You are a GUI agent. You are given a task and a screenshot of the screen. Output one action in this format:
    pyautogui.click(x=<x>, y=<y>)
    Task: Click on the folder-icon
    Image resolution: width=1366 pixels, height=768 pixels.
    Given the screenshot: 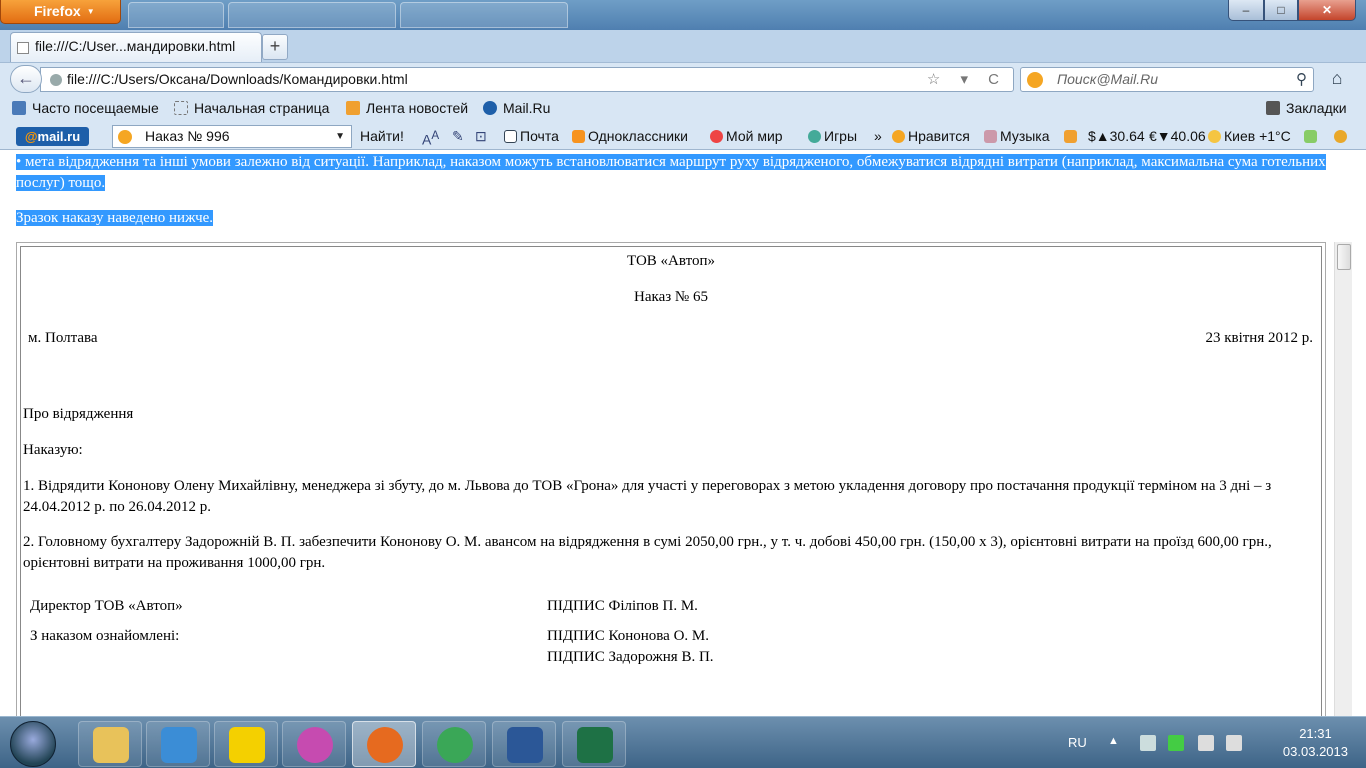 What is the action you would take?
    pyautogui.click(x=111, y=745)
    